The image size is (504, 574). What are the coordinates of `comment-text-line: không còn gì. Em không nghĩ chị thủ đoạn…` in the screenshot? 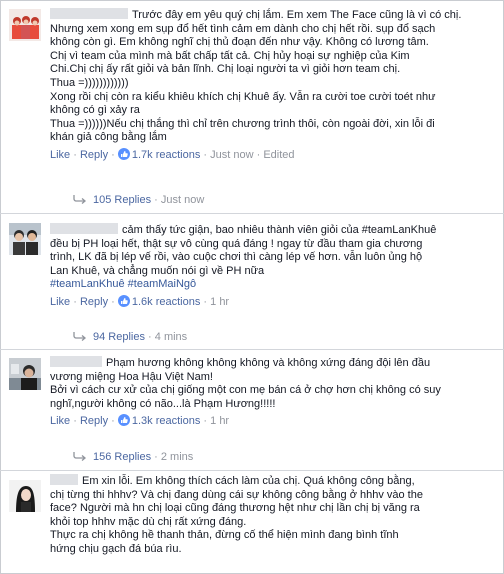 It's located at (239, 42).